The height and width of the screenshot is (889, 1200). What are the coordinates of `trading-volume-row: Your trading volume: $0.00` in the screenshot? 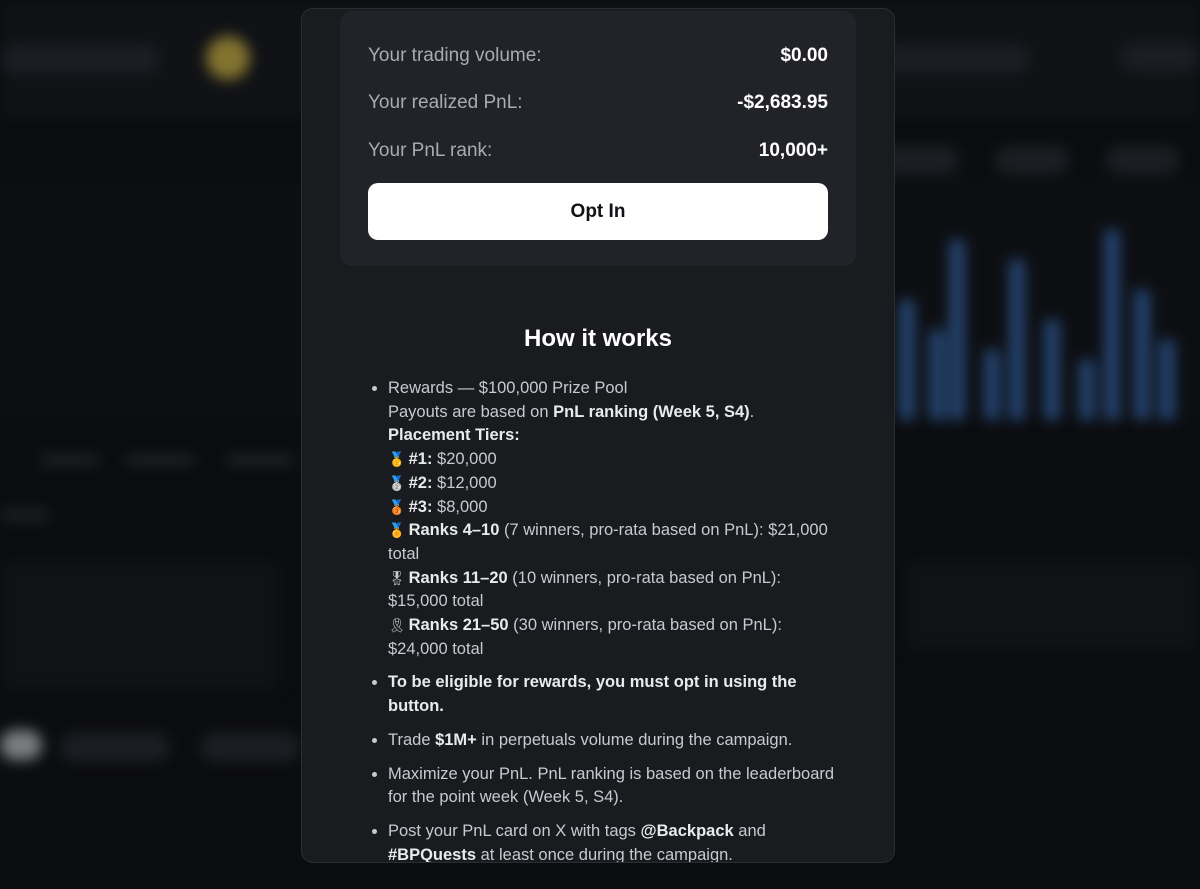 It's located at (598, 56).